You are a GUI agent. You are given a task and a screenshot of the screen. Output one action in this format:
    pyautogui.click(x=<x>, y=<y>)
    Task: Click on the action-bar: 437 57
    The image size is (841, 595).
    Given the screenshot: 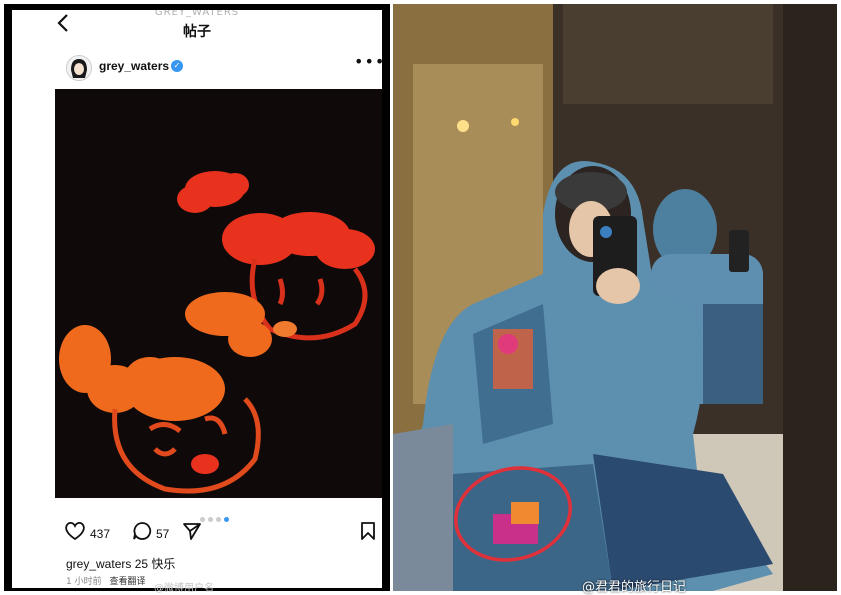 What is the action you would take?
    pyautogui.click(x=223, y=534)
    